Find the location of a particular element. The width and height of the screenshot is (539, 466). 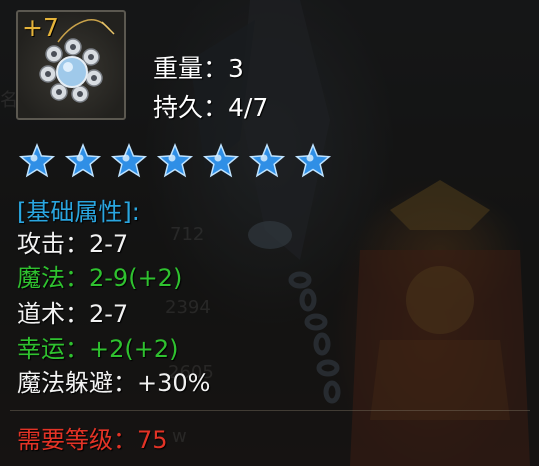

attr-label: 攻击 is located at coordinates (41, 244).